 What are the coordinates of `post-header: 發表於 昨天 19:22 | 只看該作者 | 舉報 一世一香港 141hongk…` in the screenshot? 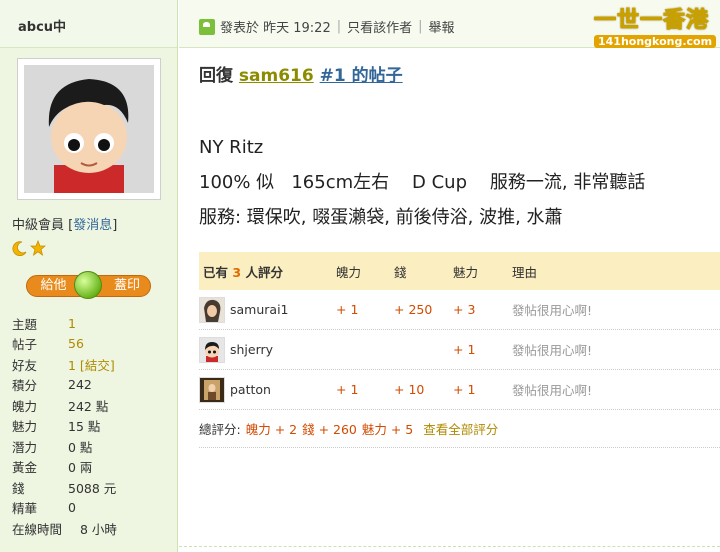 It's located at (449, 24).